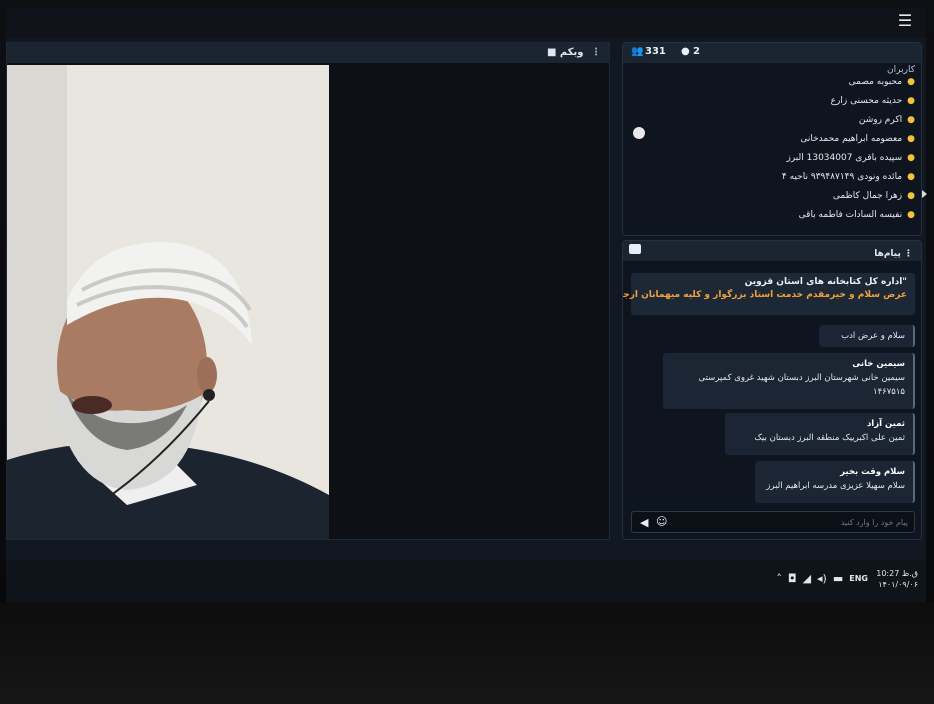 This screenshot has height=704, width=934. I want to click on user-item: ●نفیسه السادات فاطمه باقی, so click(780, 215).